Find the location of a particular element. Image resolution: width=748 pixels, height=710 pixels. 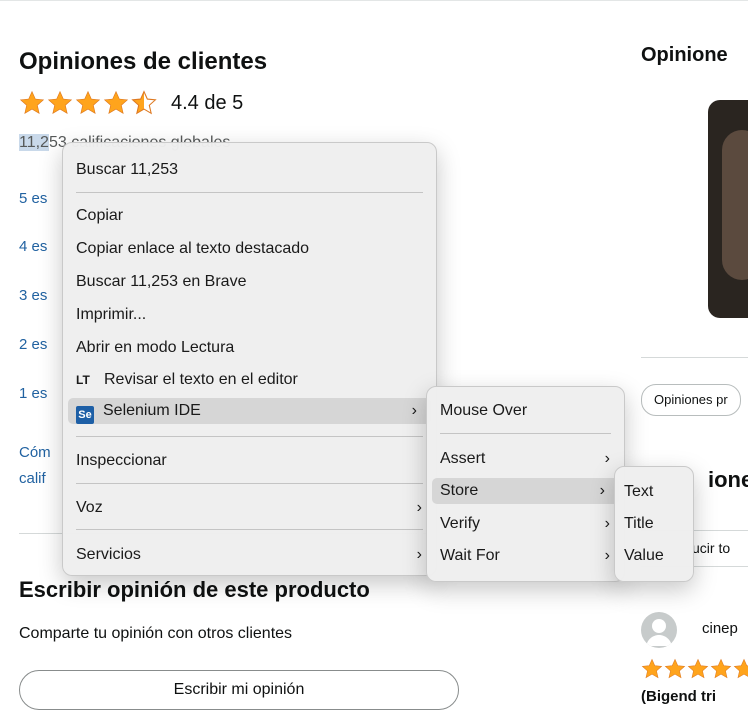

avatar-icon is located at coordinates (659, 630).